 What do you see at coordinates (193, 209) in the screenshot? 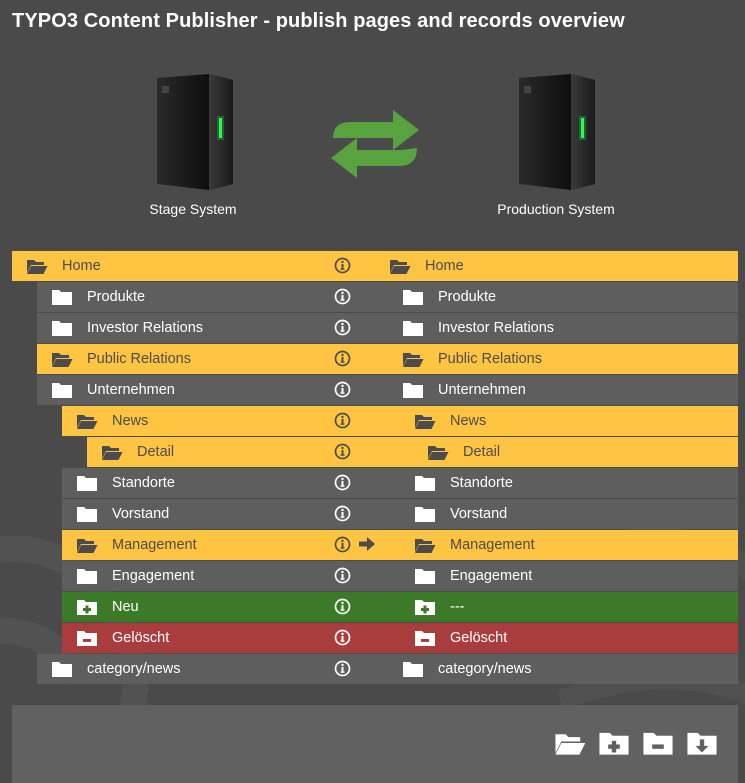
I see `stage-system-label: Stage System` at bounding box center [193, 209].